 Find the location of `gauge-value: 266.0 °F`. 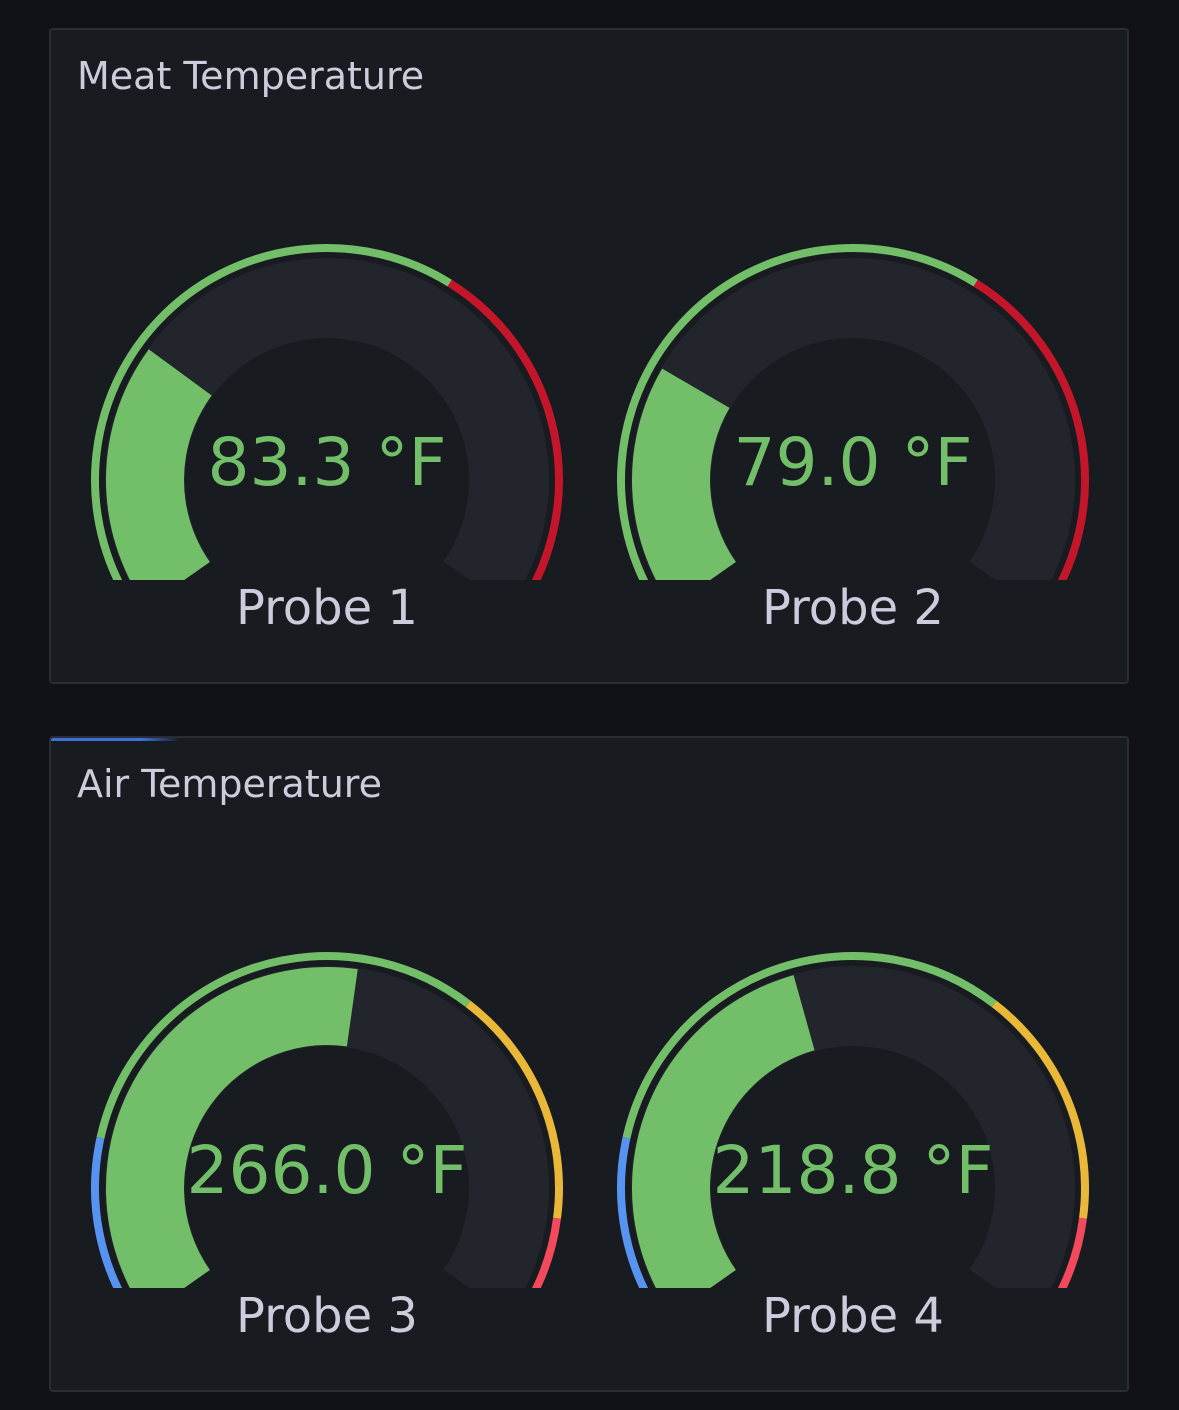

gauge-value: 266.0 °F is located at coordinates (327, 1170).